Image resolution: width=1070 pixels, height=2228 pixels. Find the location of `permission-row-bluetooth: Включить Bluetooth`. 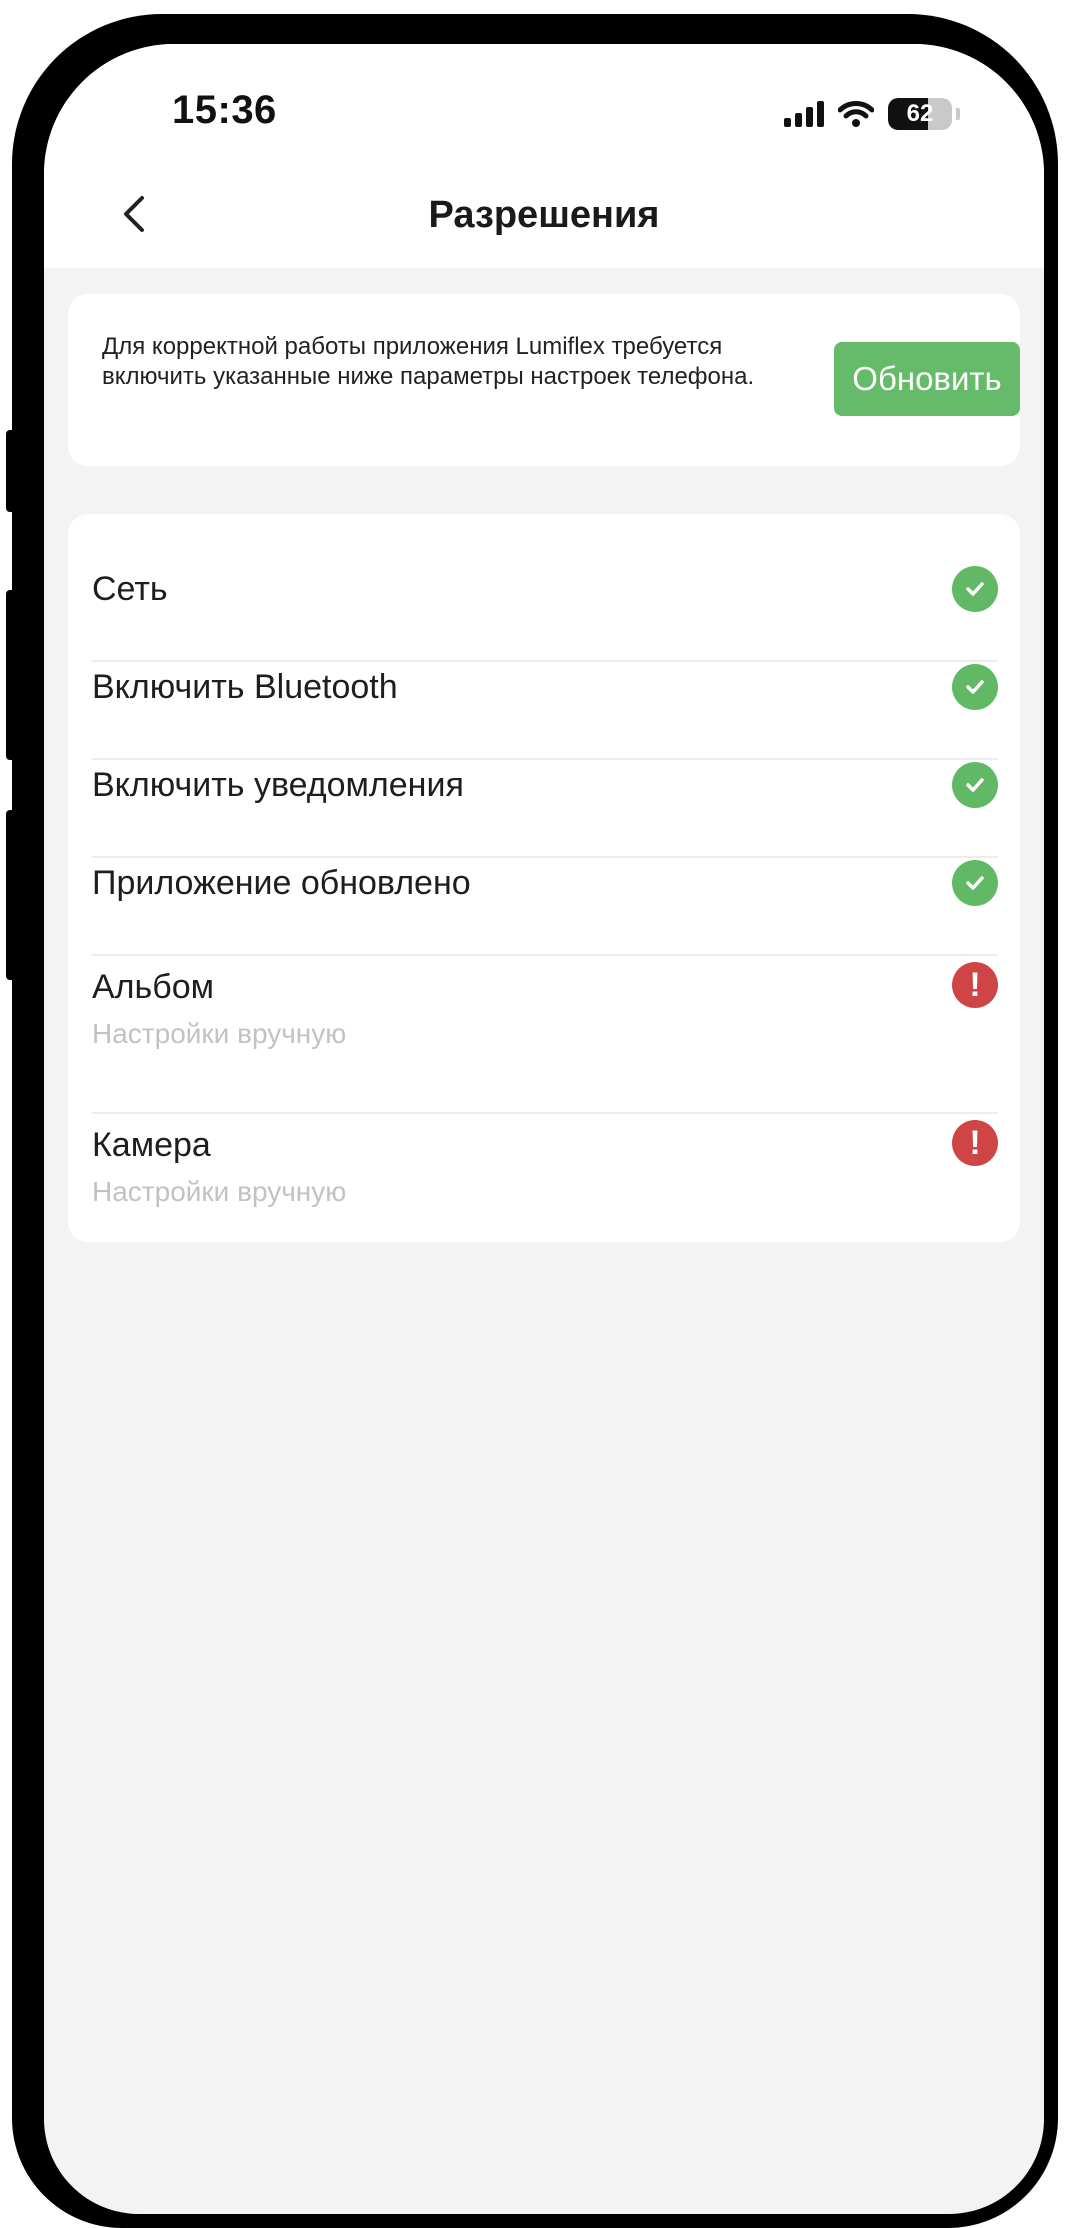

permission-row-bluetooth: Включить Bluetooth is located at coordinates (545, 687).